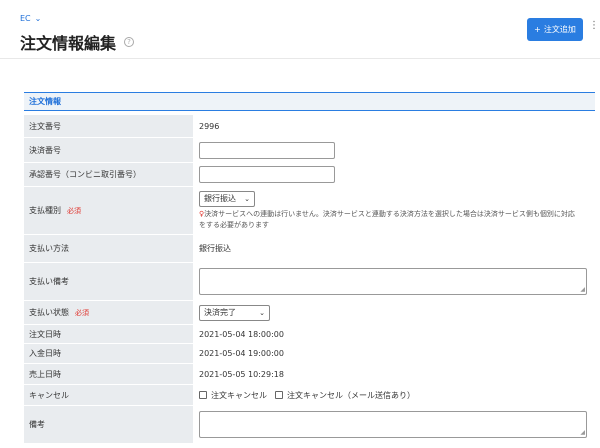  What do you see at coordinates (108, 150) in the screenshot?
I see `payment-number-label: 決済番号` at bounding box center [108, 150].